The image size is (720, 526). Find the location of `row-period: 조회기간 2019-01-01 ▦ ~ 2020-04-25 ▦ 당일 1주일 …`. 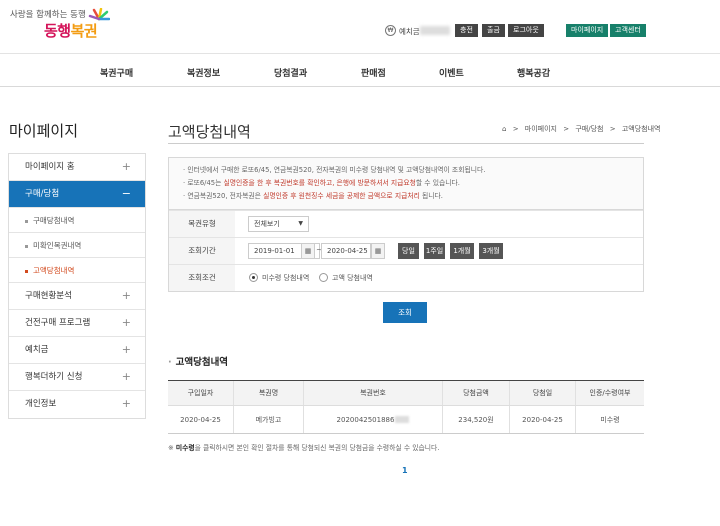

row-period: 조회기간 2019-01-01 ▦ ~ 2020-04-25 ▦ 당일 1주일 … is located at coordinates (406, 250).